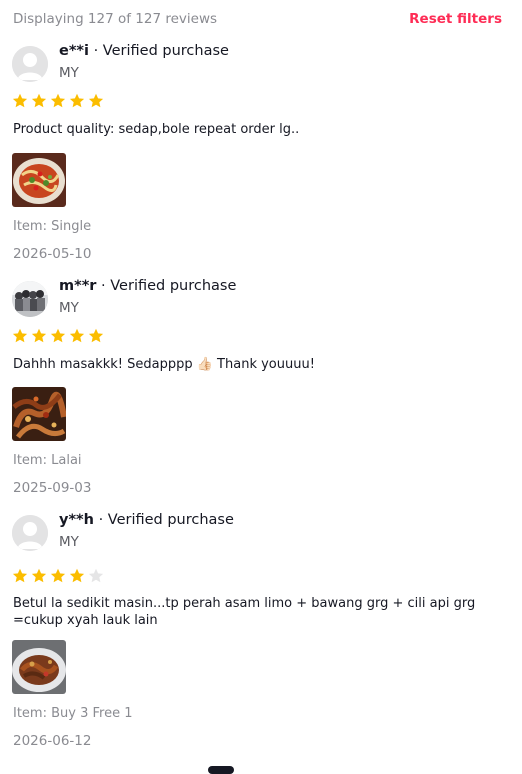 The height and width of the screenshot is (774, 522). What do you see at coordinates (96, 575) in the screenshot?
I see `star-empty-icon` at bounding box center [96, 575].